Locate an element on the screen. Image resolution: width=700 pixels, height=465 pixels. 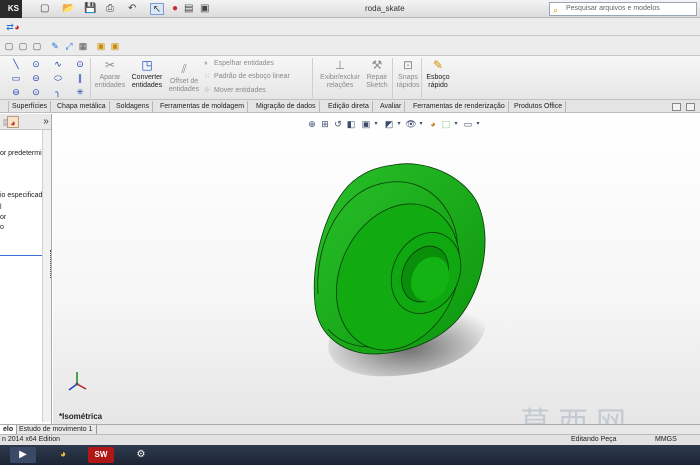
polygon-icon: ⊙ is located at coordinates (36, 92).